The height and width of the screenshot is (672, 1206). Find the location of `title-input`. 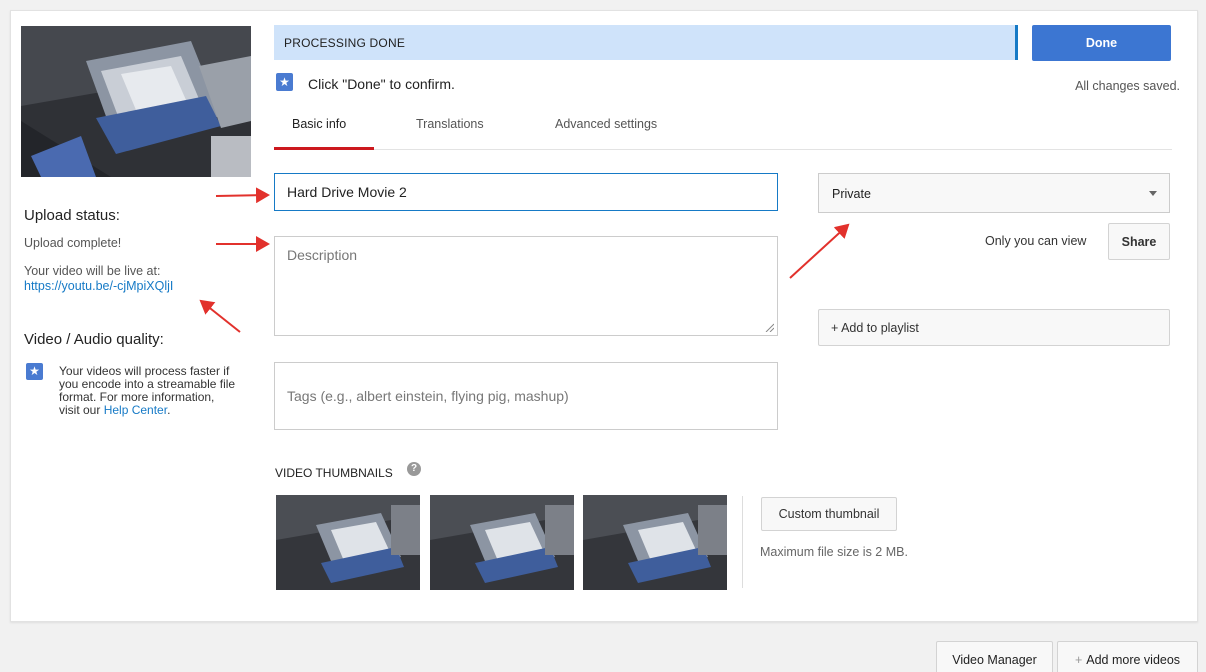

title-input is located at coordinates (526, 192).